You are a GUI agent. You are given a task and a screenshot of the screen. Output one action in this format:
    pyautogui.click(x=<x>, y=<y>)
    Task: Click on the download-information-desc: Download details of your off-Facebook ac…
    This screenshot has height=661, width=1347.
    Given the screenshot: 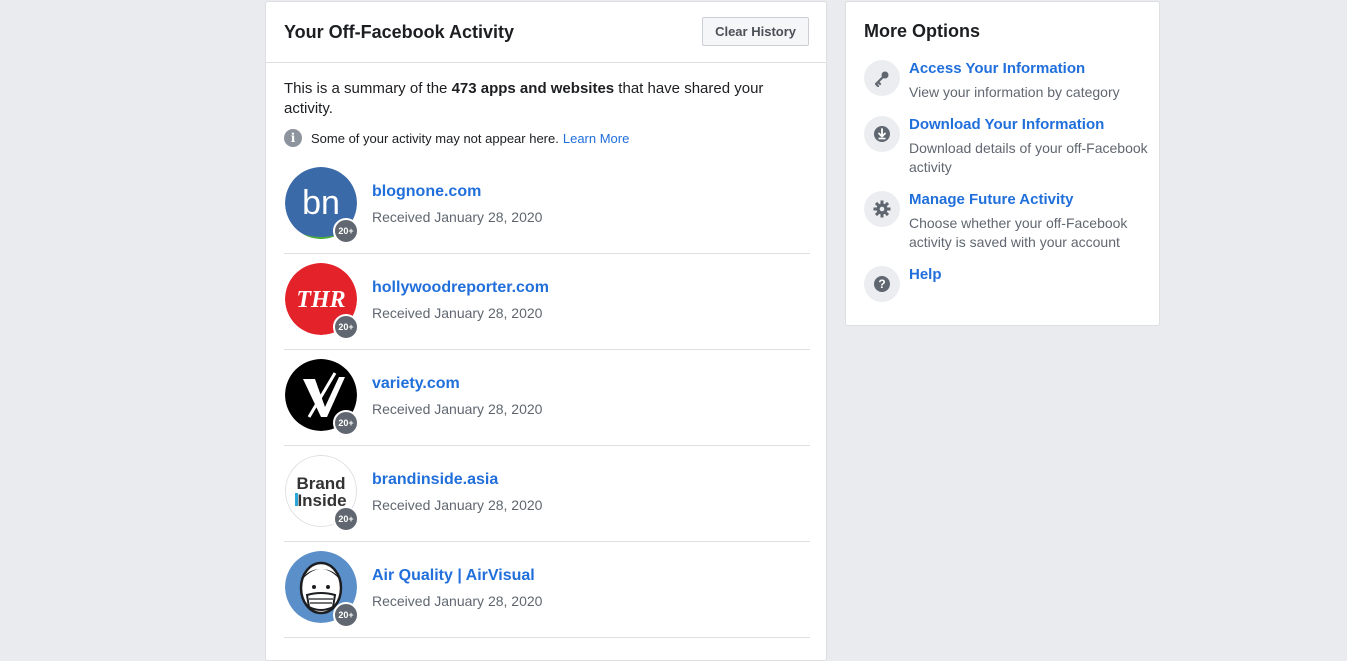 What is the action you would take?
    pyautogui.click(x=1028, y=157)
    